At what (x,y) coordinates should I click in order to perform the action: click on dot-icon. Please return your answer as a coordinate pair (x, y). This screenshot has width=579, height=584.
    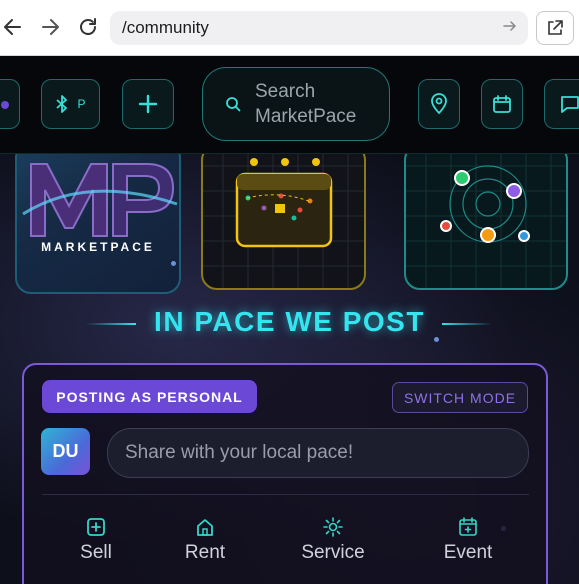
    Looking at the image, I should click on (5, 105).